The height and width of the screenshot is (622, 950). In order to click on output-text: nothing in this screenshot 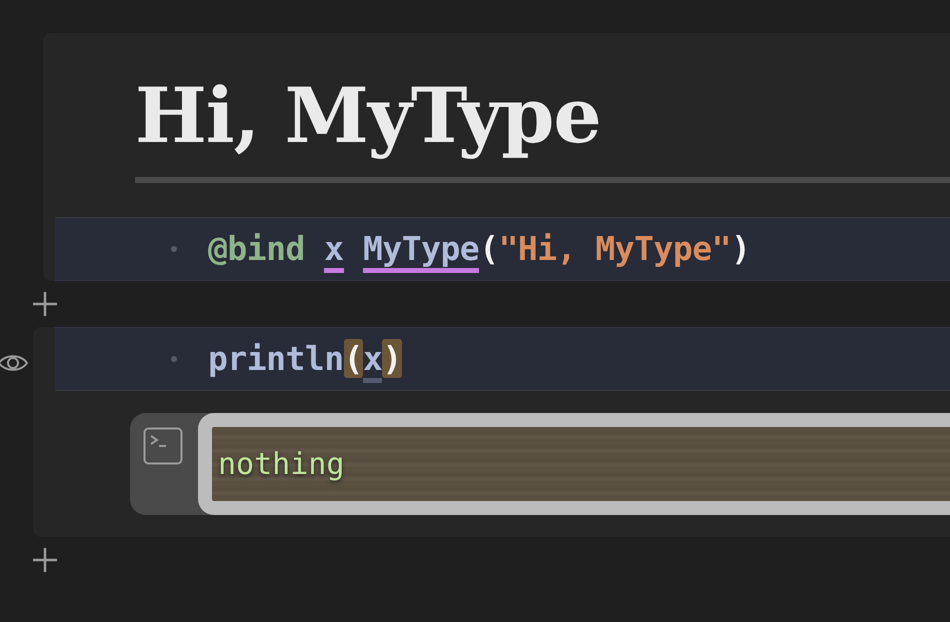, I will do `click(281, 465)`.